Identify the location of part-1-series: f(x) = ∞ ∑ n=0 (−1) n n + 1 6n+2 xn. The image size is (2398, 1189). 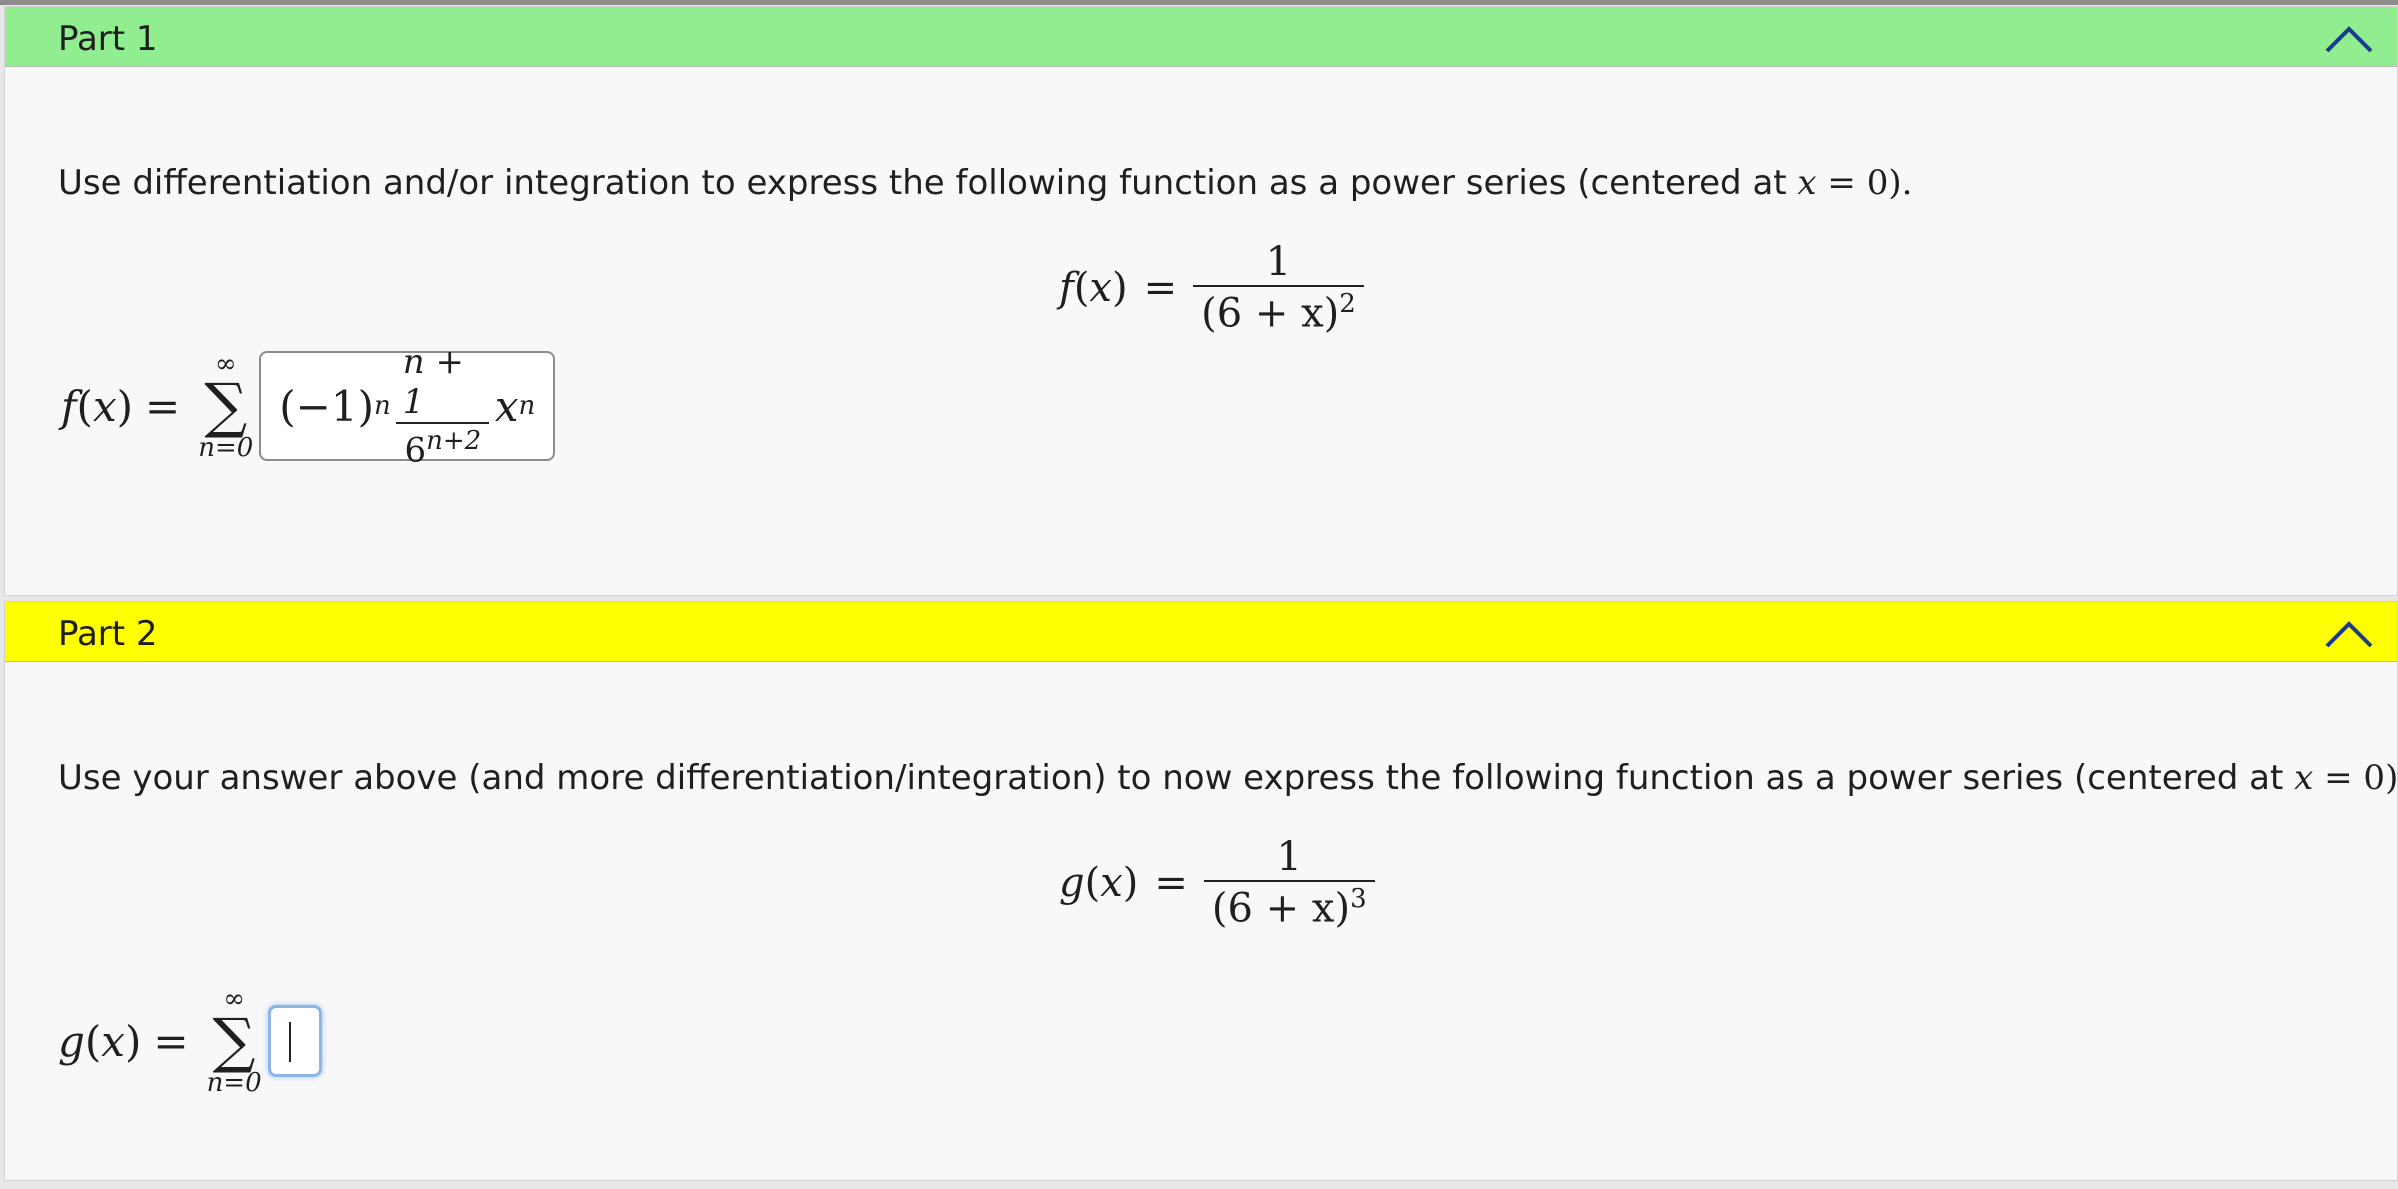
(308, 406).